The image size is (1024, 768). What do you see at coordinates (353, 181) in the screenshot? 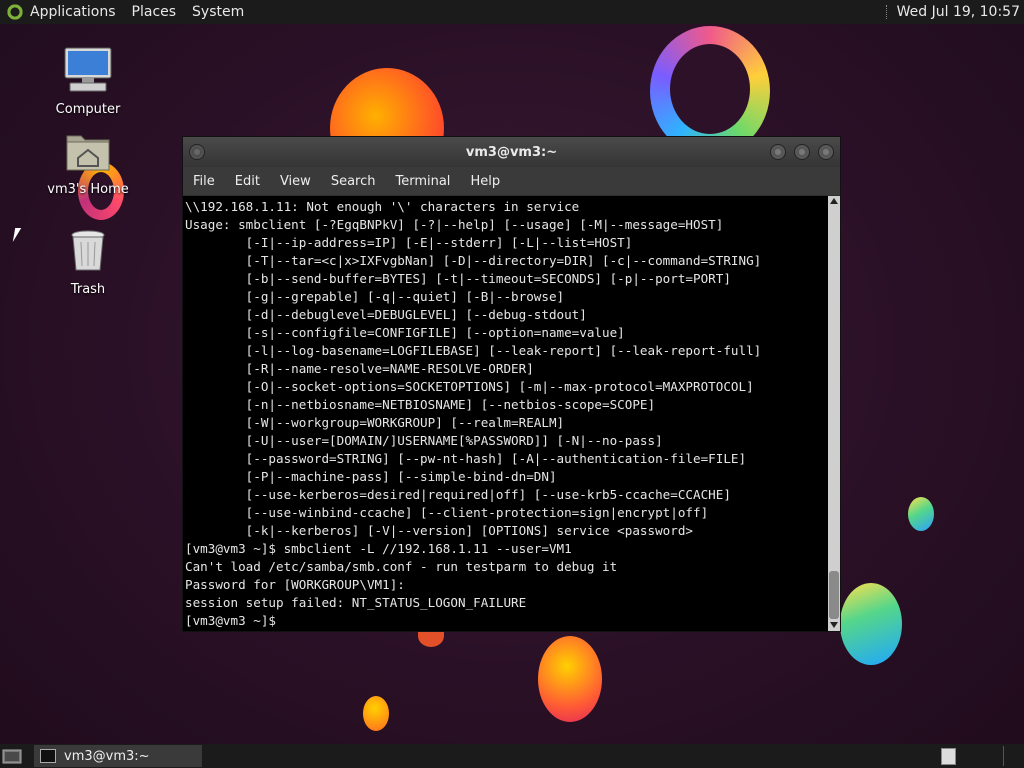
I see `menu-search: Search` at bounding box center [353, 181].